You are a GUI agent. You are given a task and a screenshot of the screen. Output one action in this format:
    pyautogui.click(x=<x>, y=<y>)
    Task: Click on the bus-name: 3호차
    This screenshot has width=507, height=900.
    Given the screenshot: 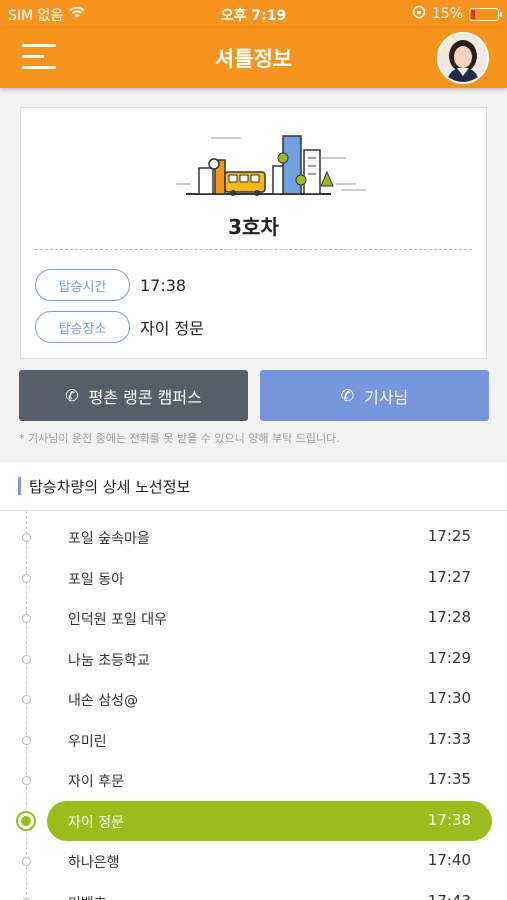 What is the action you would take?
    pyautogui.click(x=253, y=227)
    